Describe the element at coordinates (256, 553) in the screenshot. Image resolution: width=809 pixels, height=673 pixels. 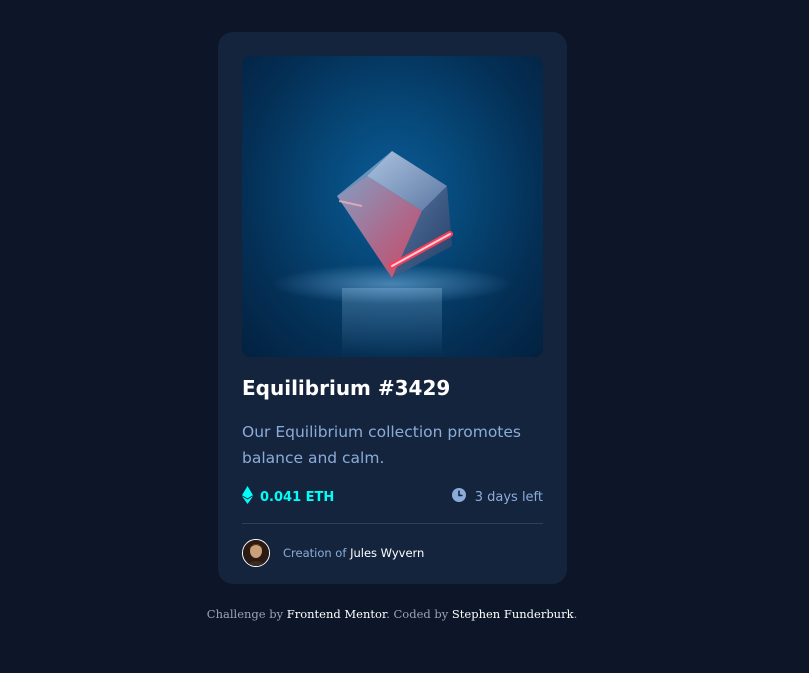
I see `avatar` at that location.